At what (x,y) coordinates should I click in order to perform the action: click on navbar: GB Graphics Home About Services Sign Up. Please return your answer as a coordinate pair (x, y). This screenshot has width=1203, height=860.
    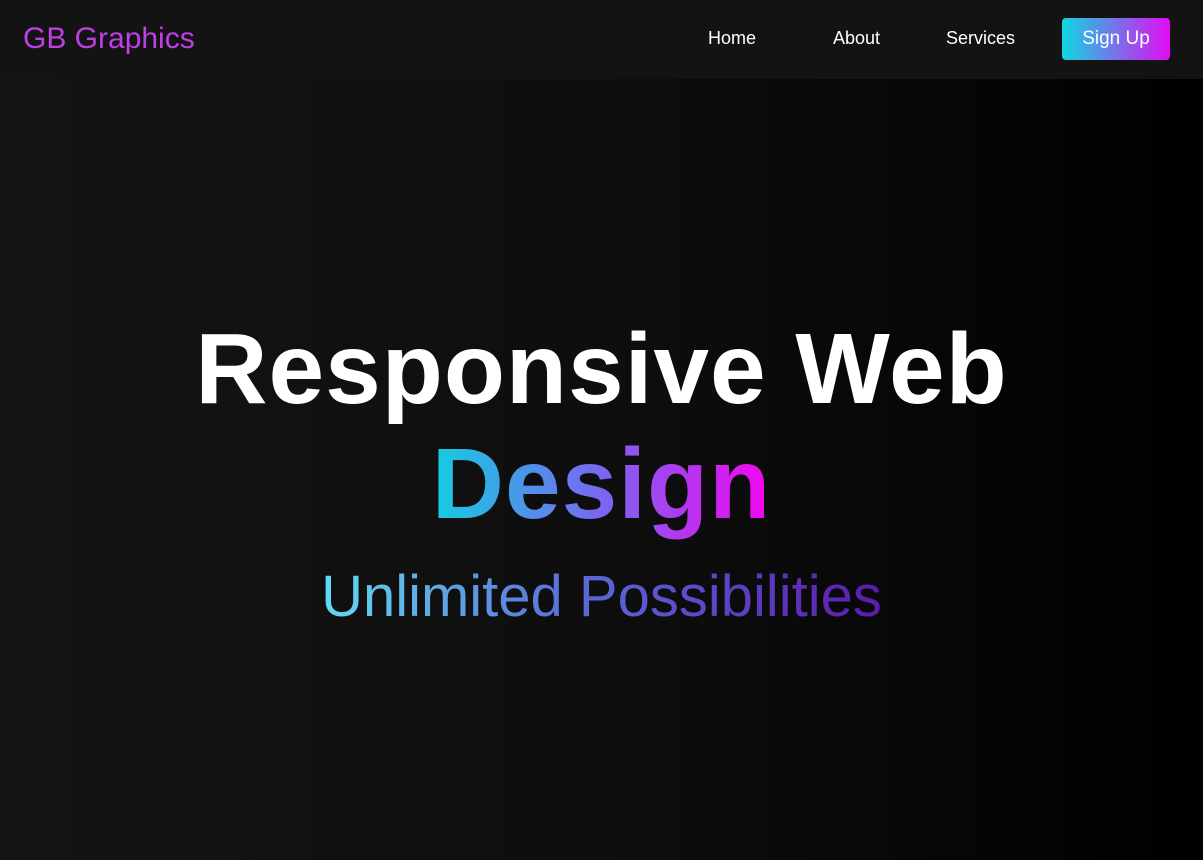
    Looking at the image, I should click on (601, 39).